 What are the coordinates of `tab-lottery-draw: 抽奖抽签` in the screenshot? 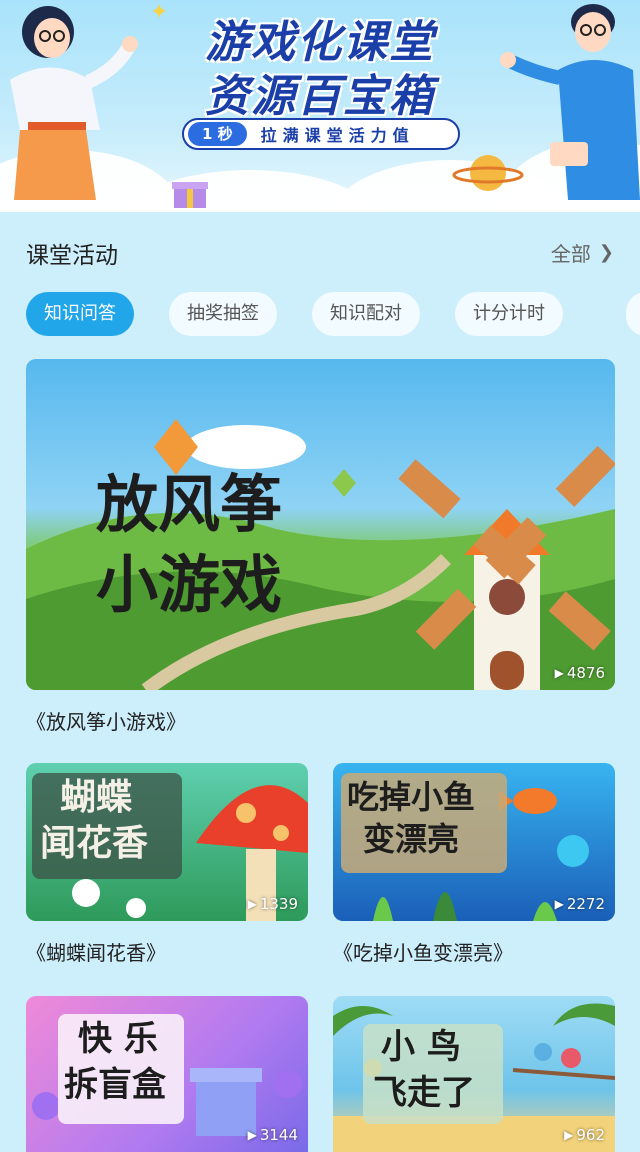 It's located at (223, 314).